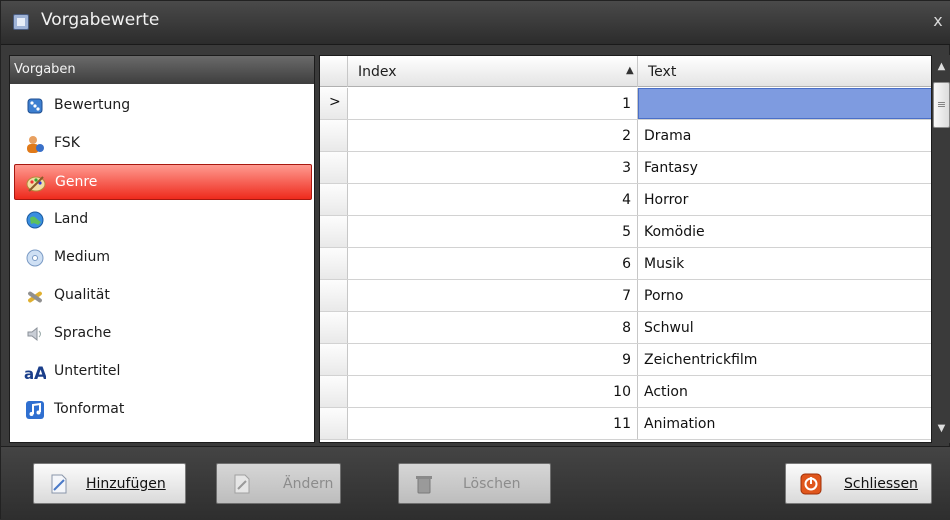  I want to click on sidebar-item-label: Qualität, so click(82, 295).